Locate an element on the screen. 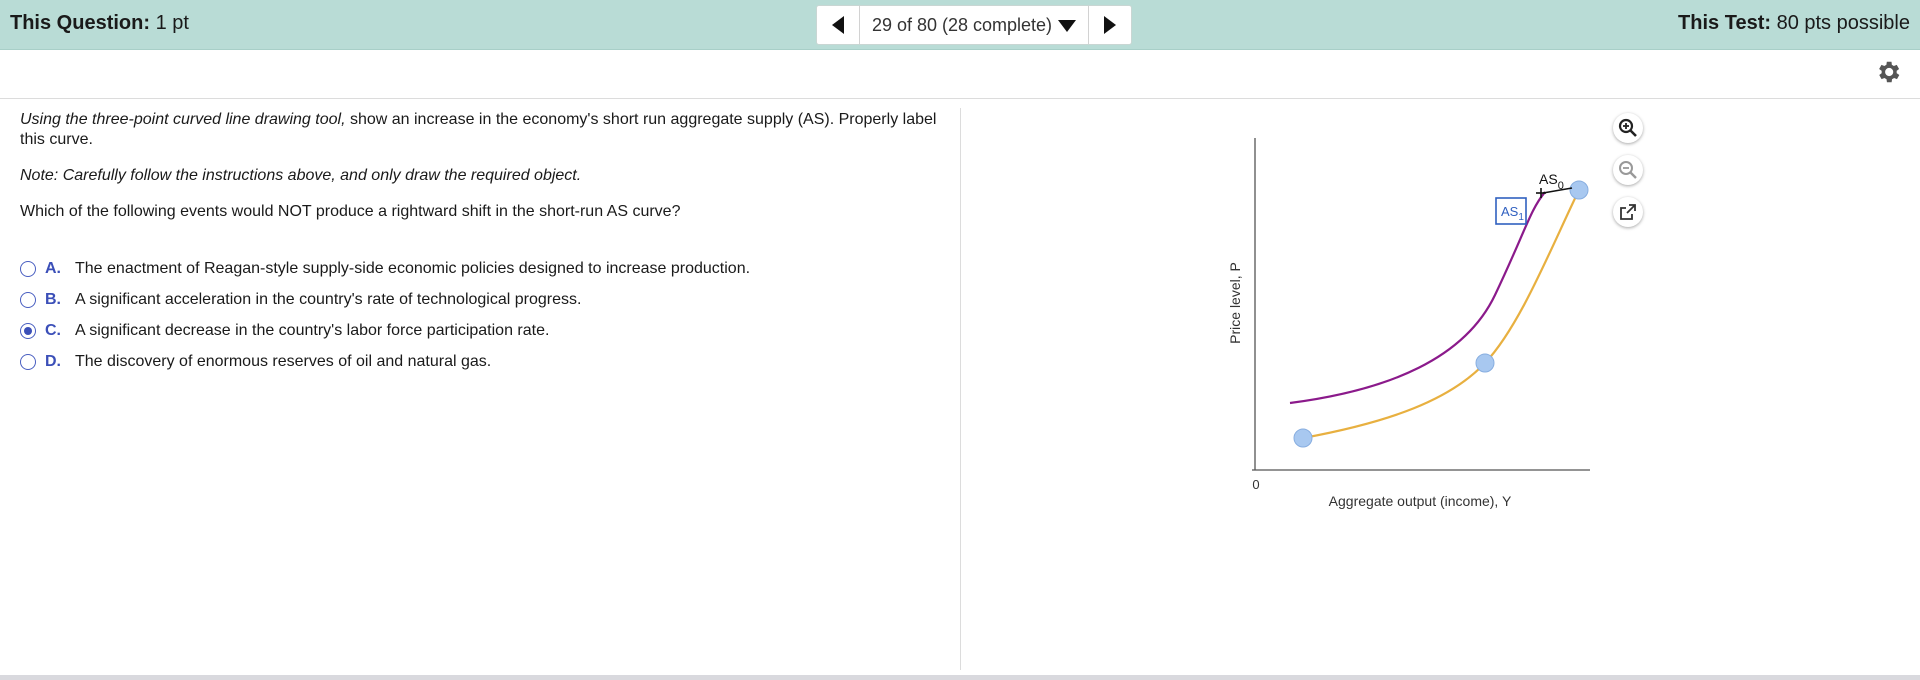 The height and width of the screenshot is (680, 1920). choice-letter: B. is located at coordinates (53, 299).